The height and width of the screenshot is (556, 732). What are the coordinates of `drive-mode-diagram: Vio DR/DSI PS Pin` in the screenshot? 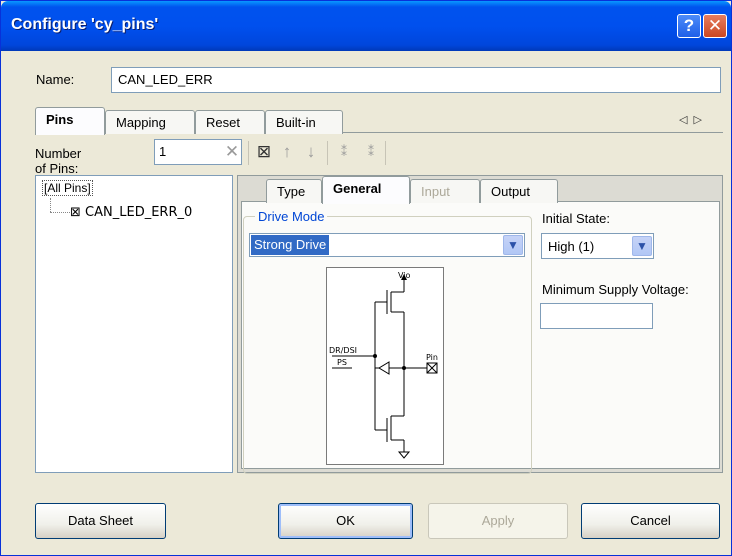 It's located at (385, 366).